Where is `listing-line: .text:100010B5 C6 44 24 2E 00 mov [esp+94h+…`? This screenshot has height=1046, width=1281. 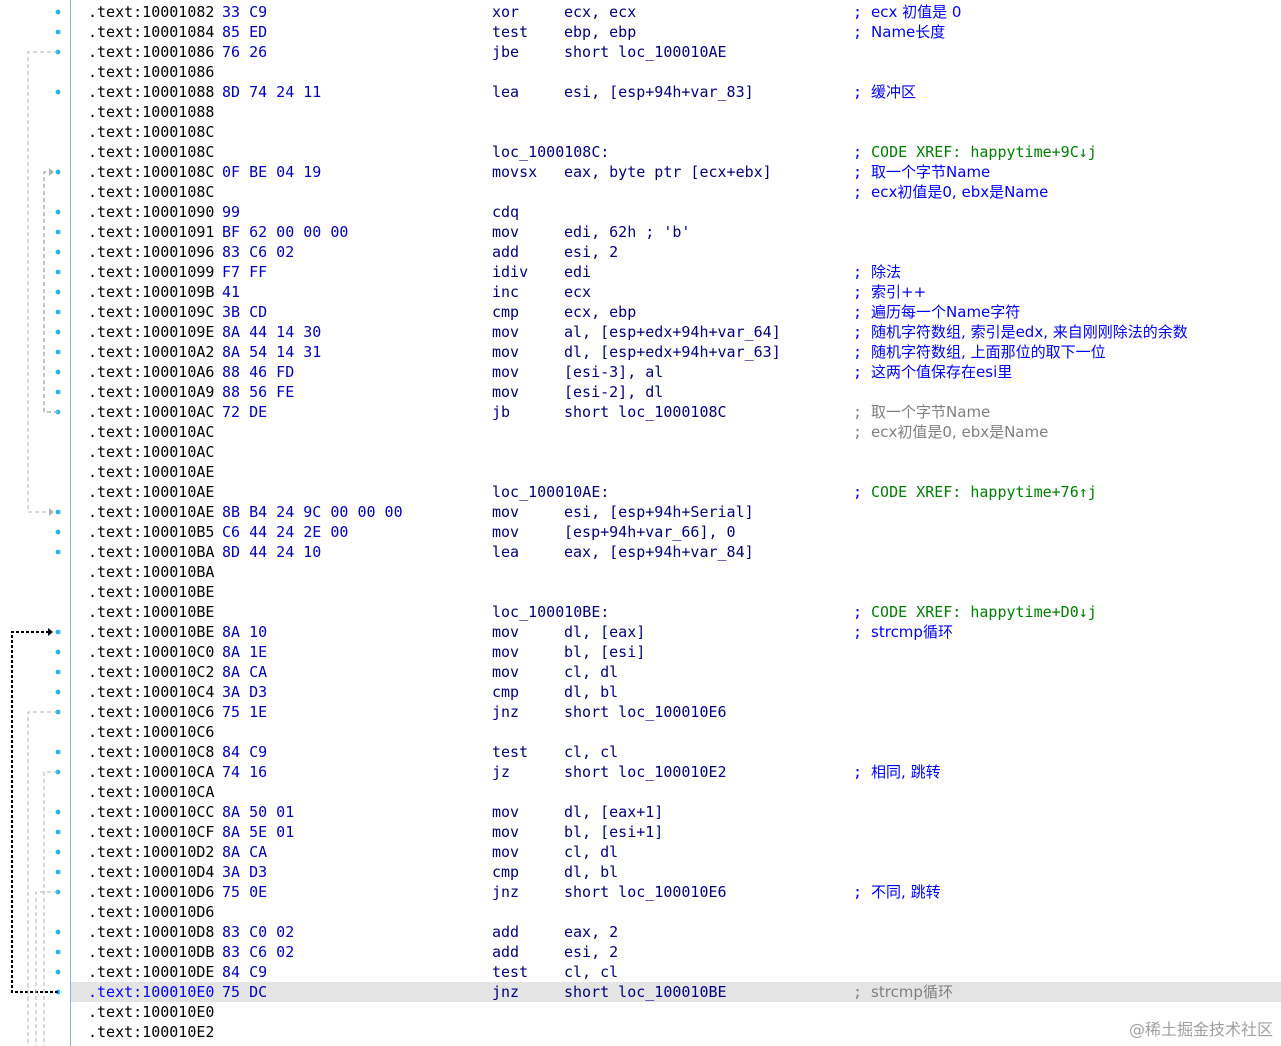 listing-line: .text:100010B5 C6 44 24 2E 00 mov [esp+94h+… is located at coordinates (676, 532).